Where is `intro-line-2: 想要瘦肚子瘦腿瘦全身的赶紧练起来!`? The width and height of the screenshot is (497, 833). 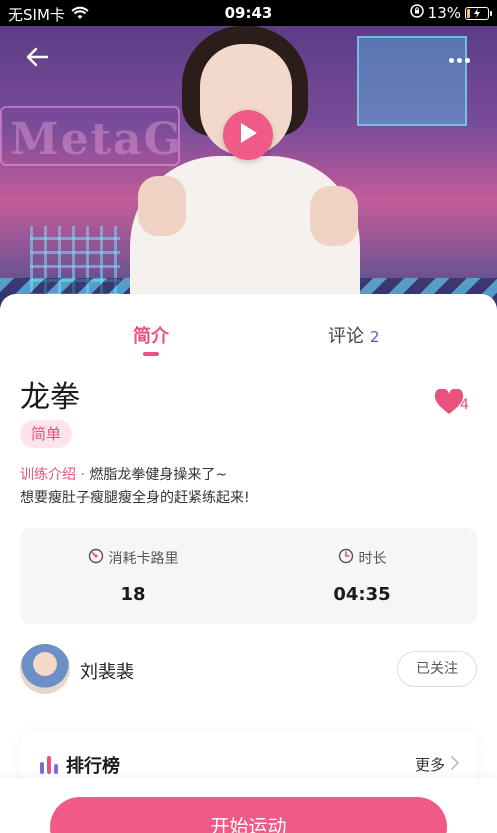
intro-line-2: 想要瘦肚子瘦腿瘦全身的赶紧练起来! is located at coordinates (135, 498).